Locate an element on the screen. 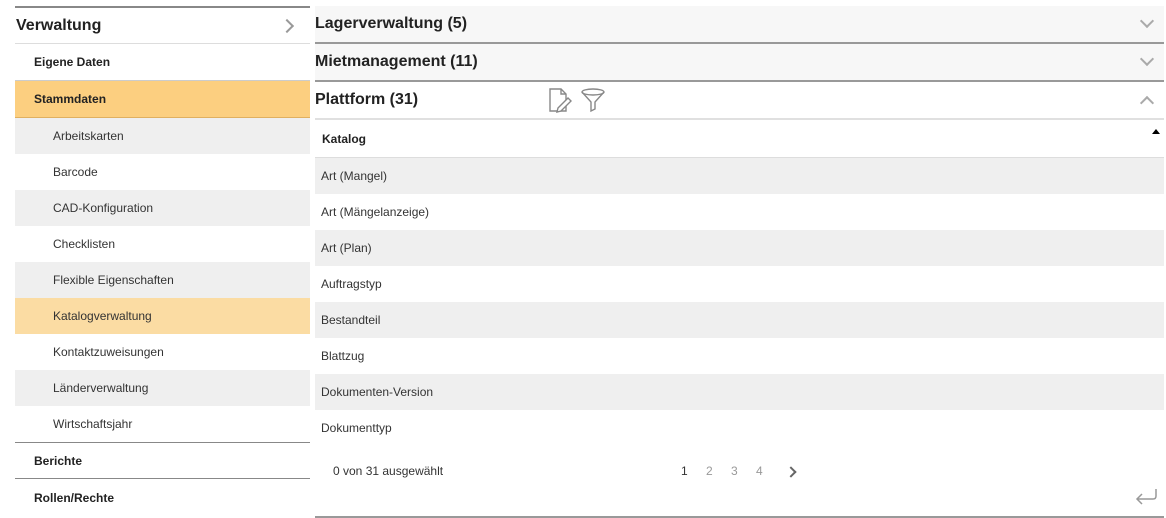 The image size is (1166, 518). sidebar-item-laenderverwaltung: Länderverwaltung is located at coordinates (162, 388).